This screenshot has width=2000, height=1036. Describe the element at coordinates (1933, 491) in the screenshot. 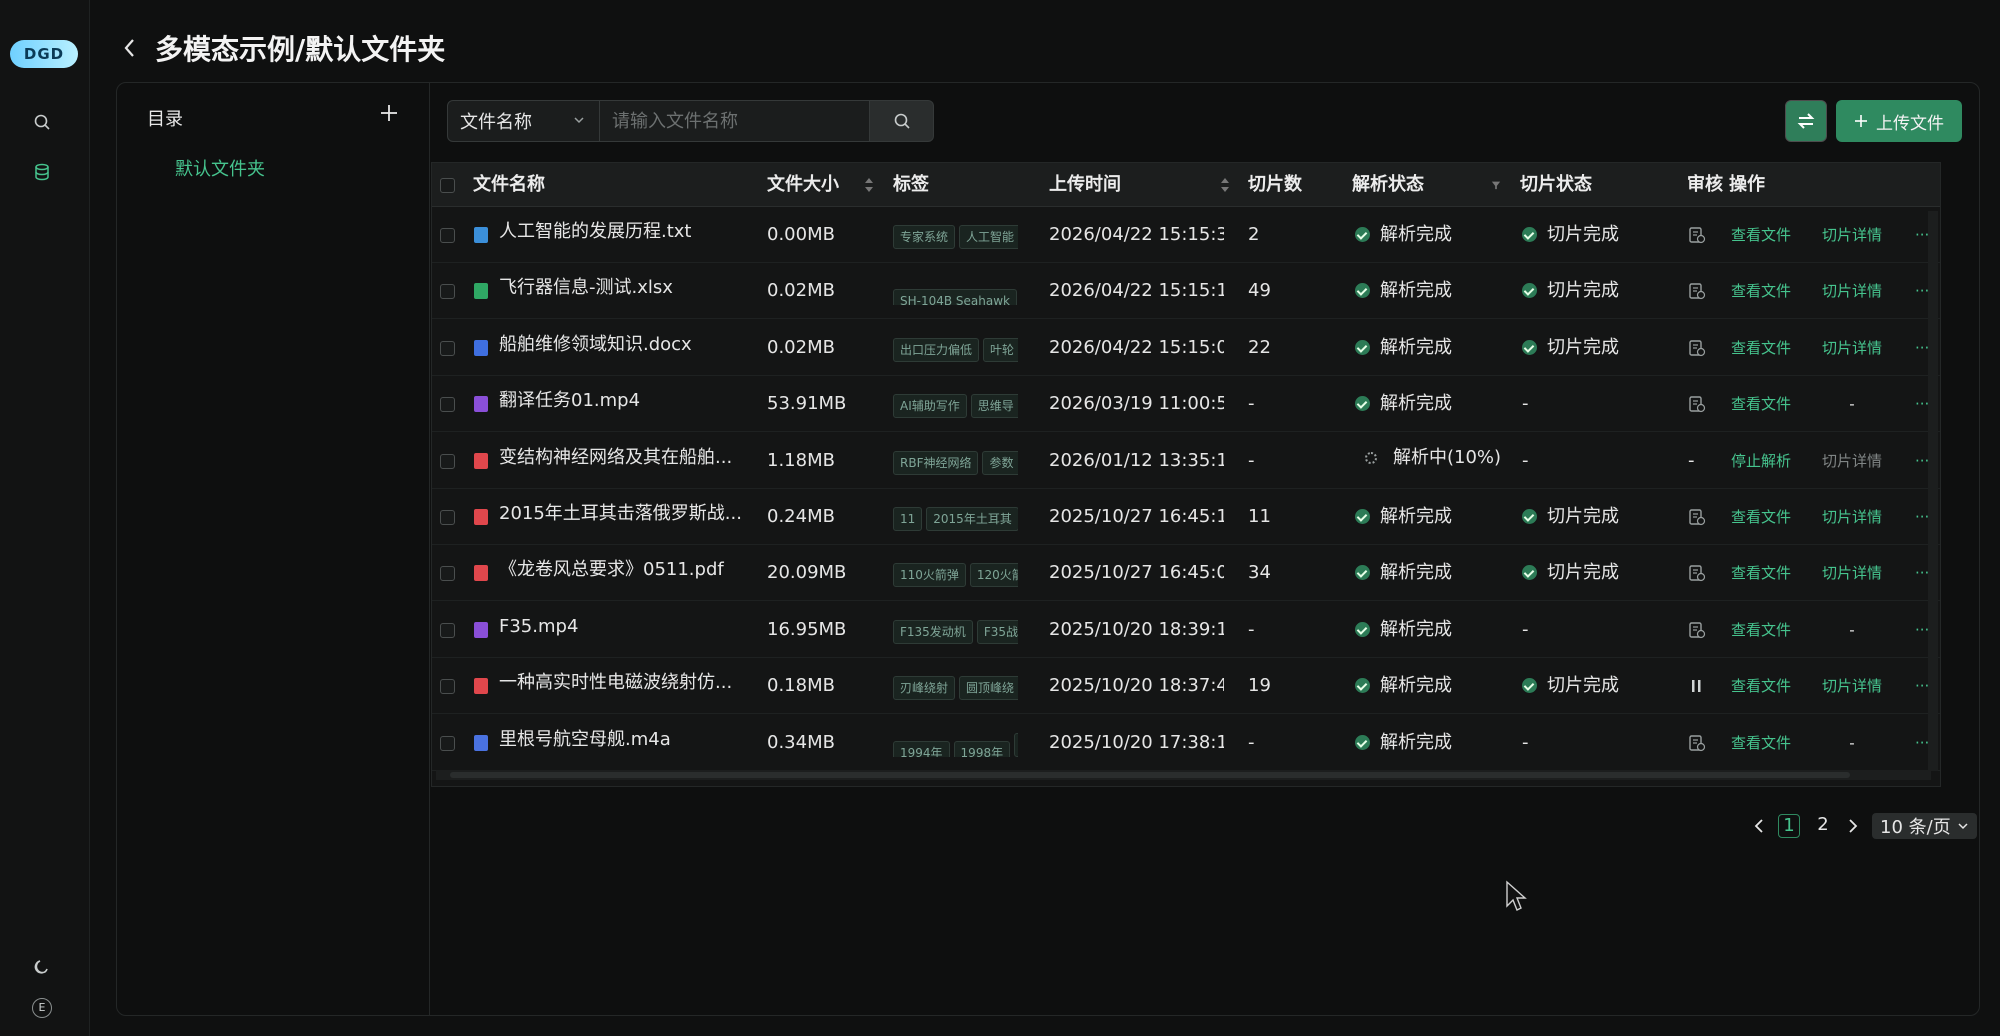

I see `vertical-scrollbar` at that location.